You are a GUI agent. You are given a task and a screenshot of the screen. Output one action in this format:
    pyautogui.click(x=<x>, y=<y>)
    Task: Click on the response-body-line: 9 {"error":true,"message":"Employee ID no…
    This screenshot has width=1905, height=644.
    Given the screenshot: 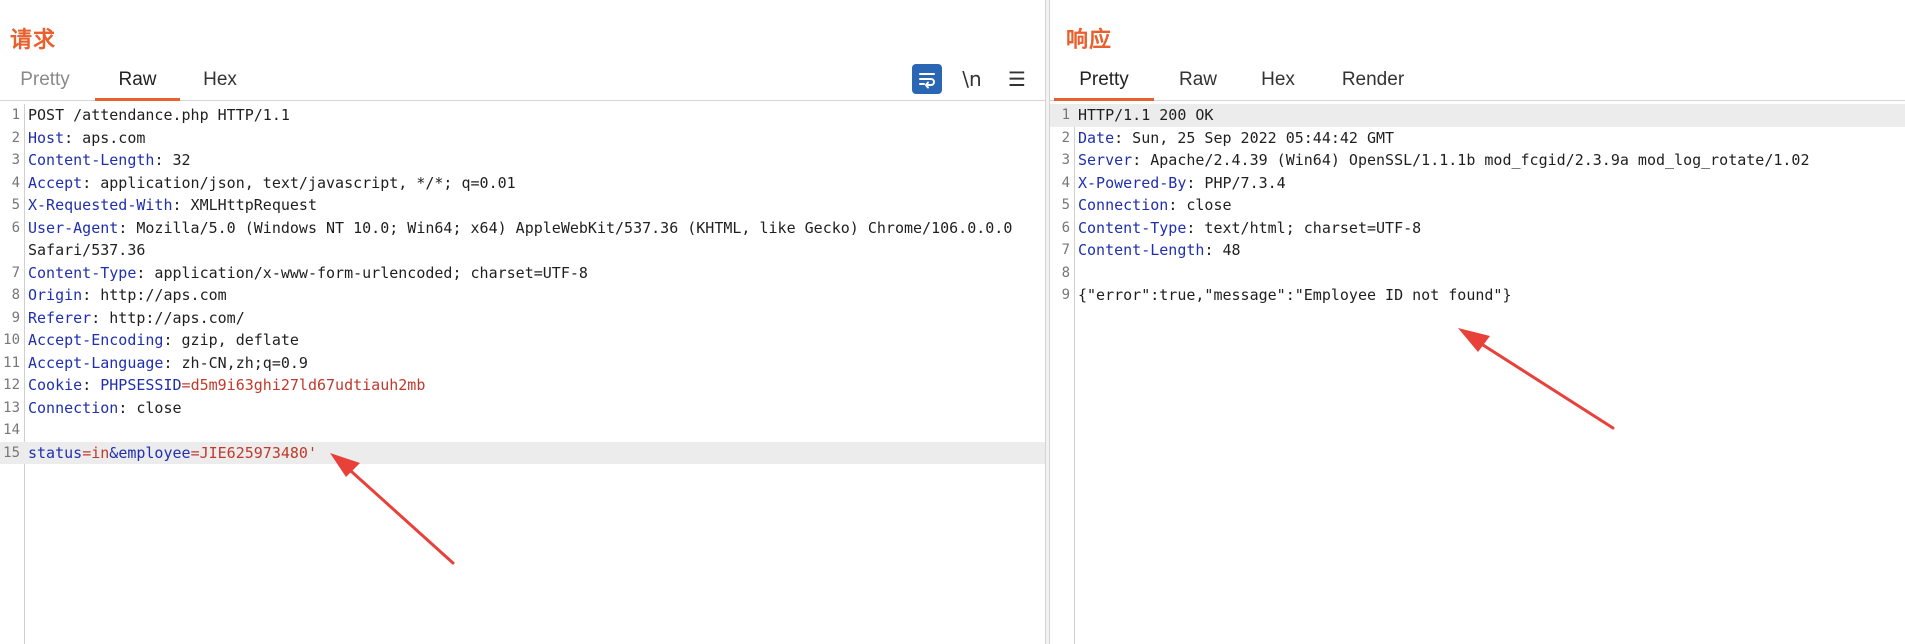 What is the action you would take?
    pyautogui.click(x=1286, y=295)
    